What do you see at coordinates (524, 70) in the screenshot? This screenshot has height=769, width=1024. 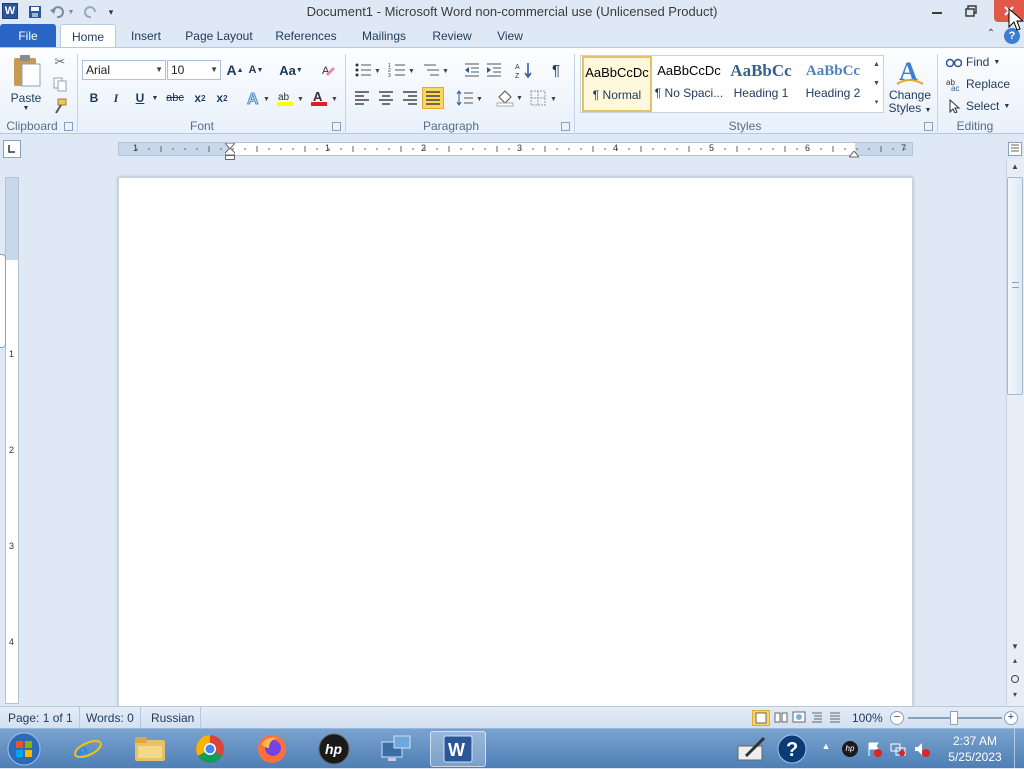 I see `sort-icon: AZ` at bounding box center [524, 70].